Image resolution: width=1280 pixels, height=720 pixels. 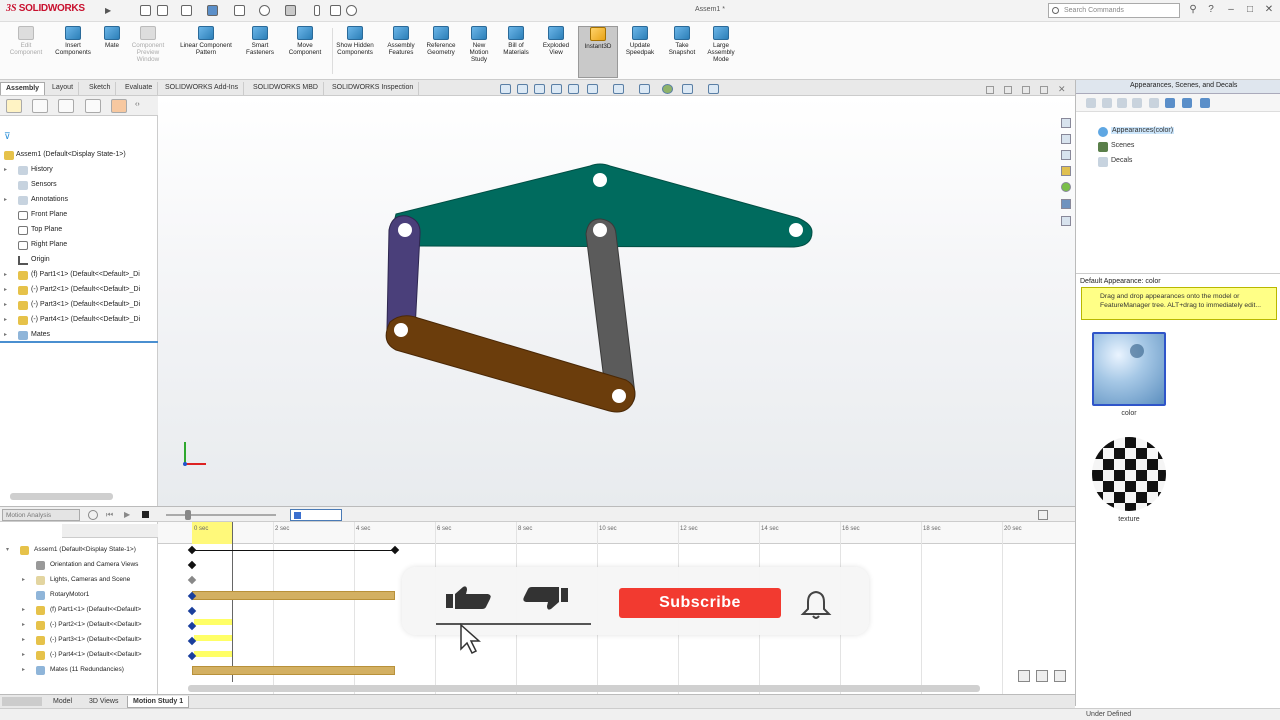 What do you see at coordinates (79, 155) in the screenshot?
I see `tree-root: Assem1 (Default<Display State-1>)` at bounding box center [79, 155].